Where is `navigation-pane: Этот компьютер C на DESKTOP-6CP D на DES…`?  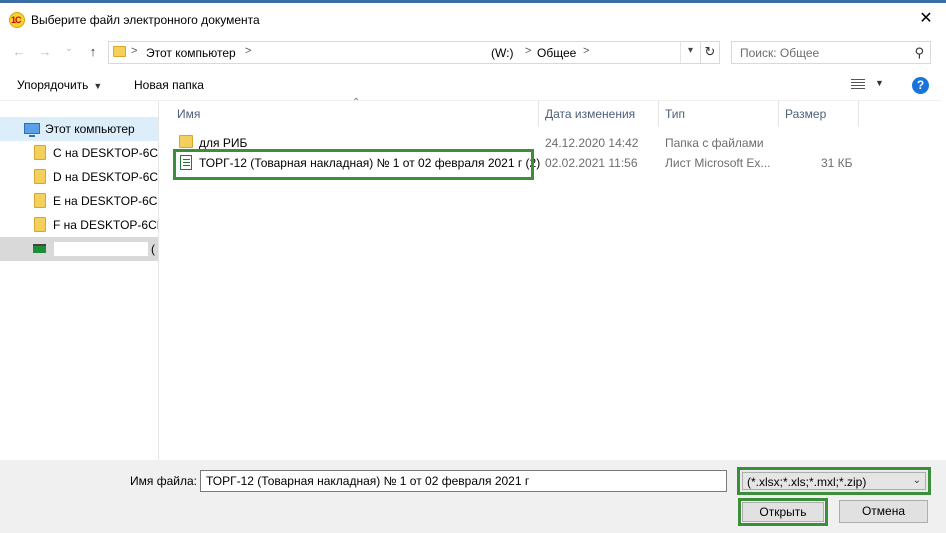
navigation-pane: Этот компьютер C на DESKTOP-6CP D на DES… is located at coordinates (79, 280).